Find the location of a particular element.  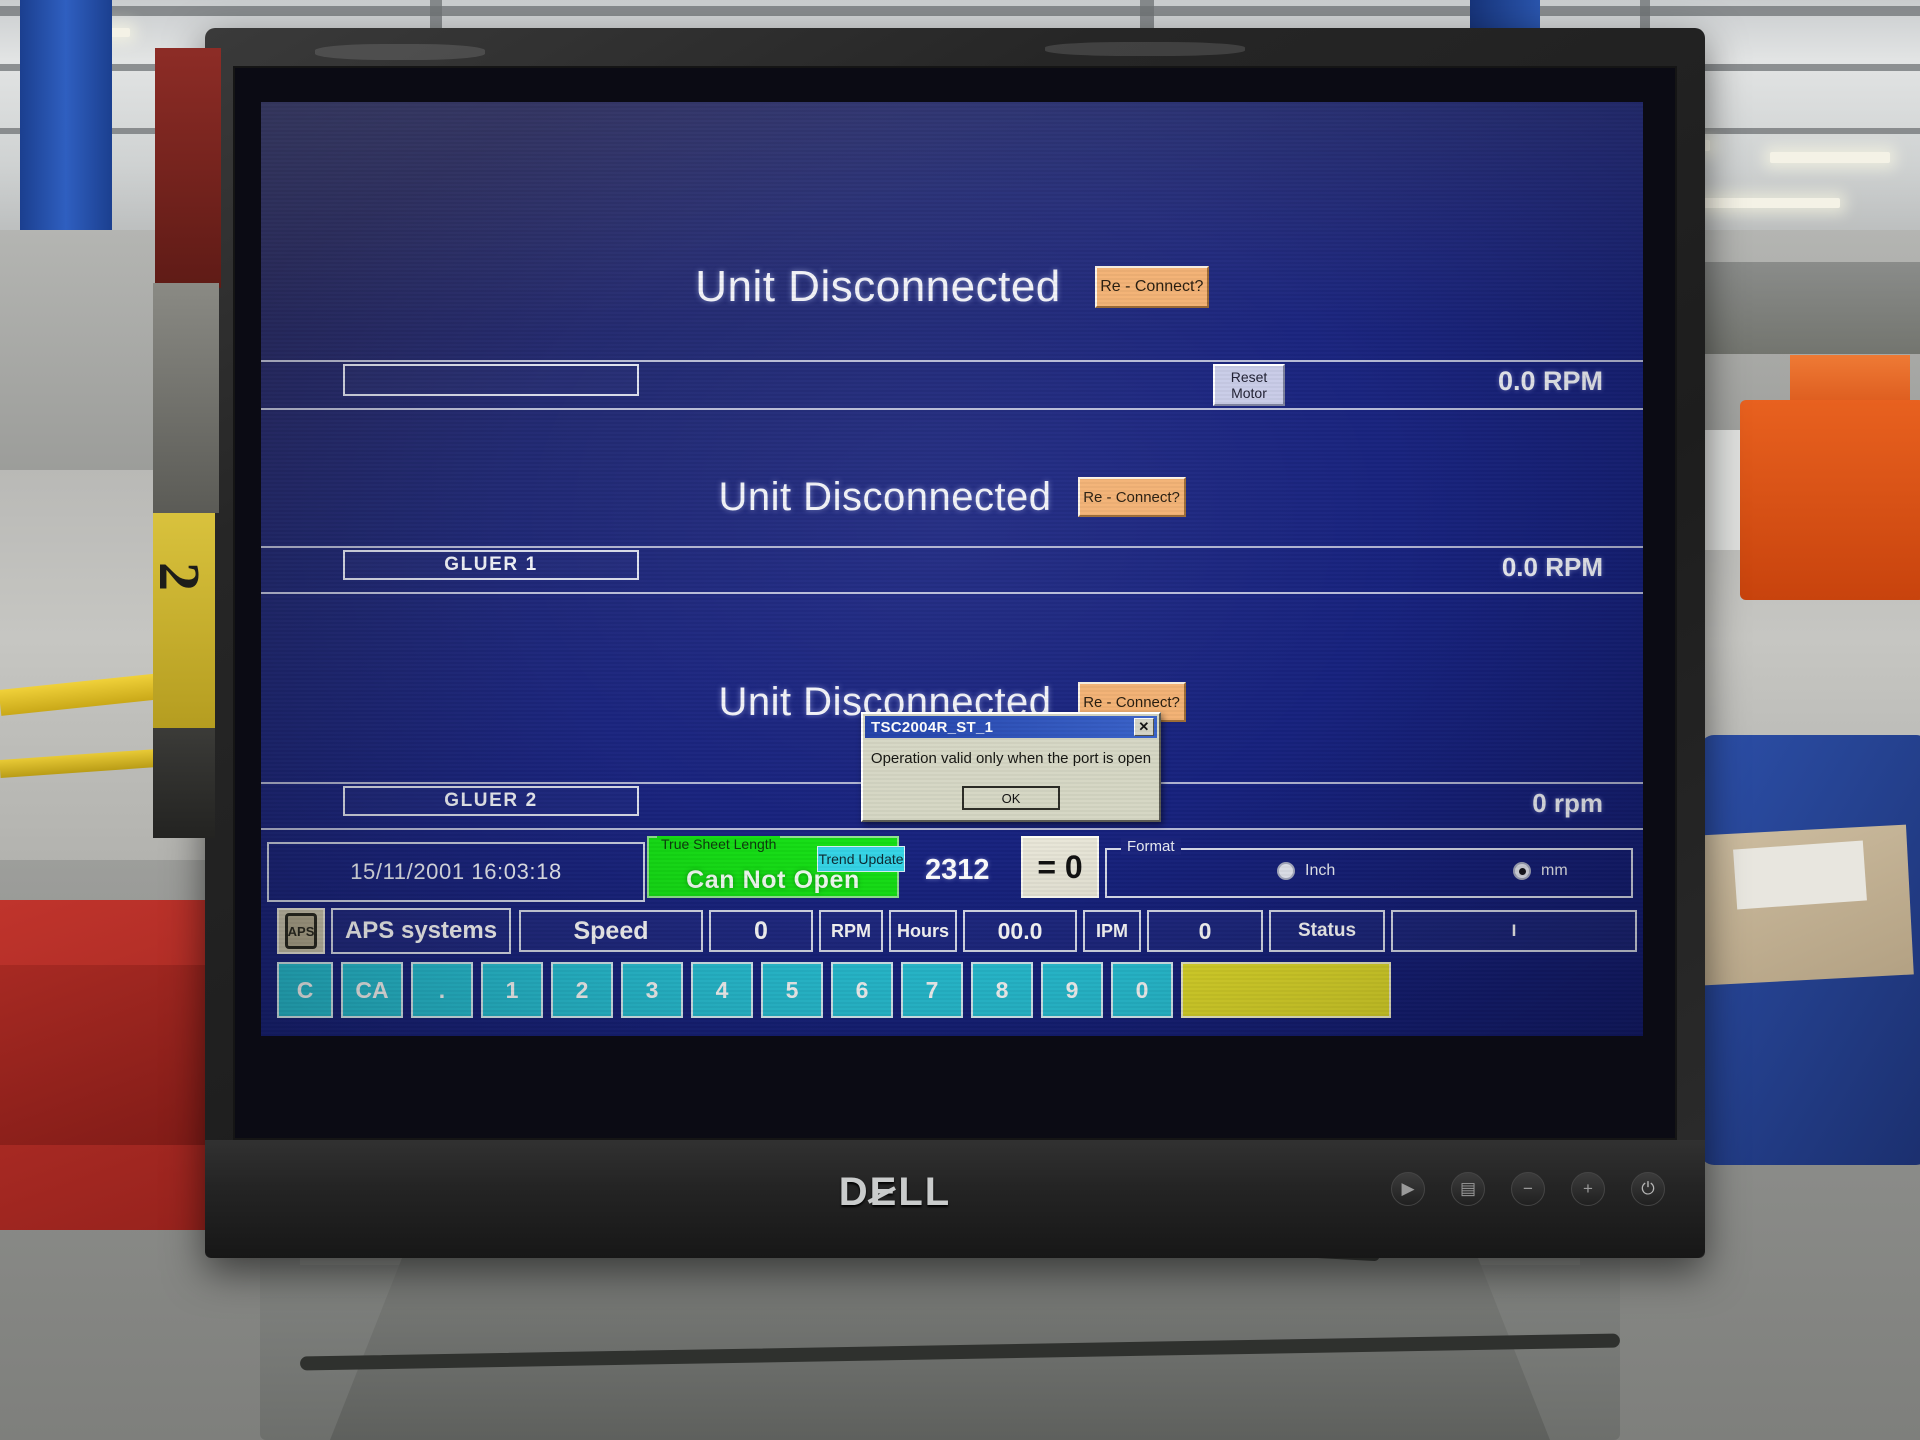

monitor-osd-buttons: ▶ ▤ − + ⏻ is located at coordinates (1528, 1189).